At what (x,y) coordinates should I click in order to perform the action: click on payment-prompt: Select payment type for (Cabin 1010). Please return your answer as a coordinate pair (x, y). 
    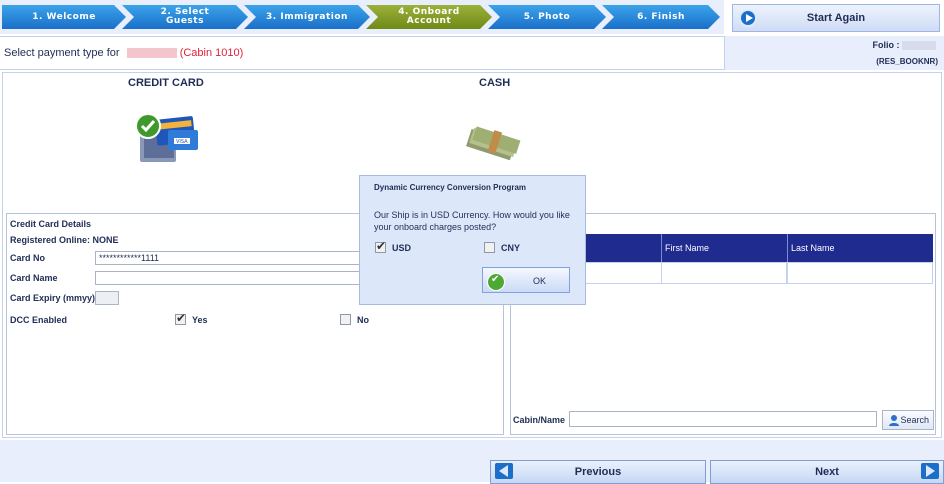
    Looking at the image, I should click on (124, 53).